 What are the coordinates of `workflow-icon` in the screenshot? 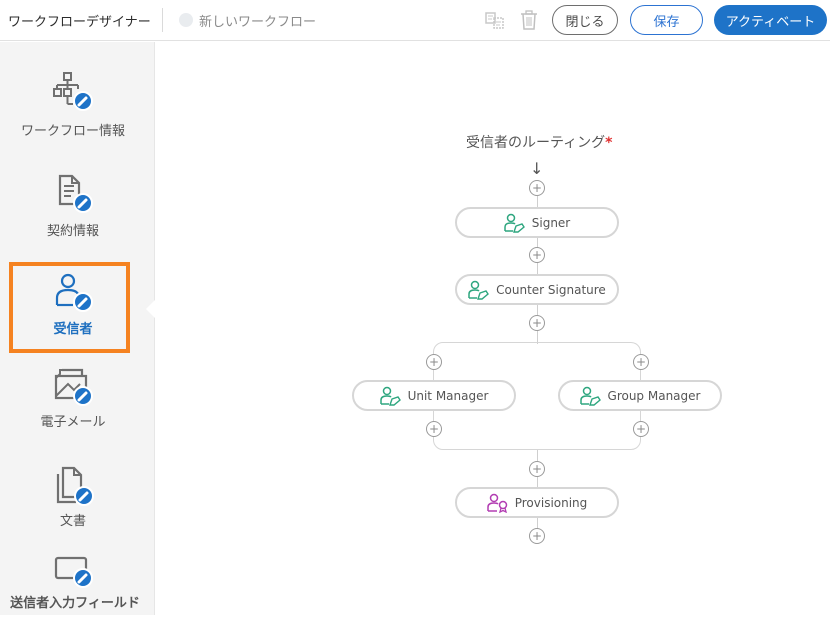 It's located at (74, 92).